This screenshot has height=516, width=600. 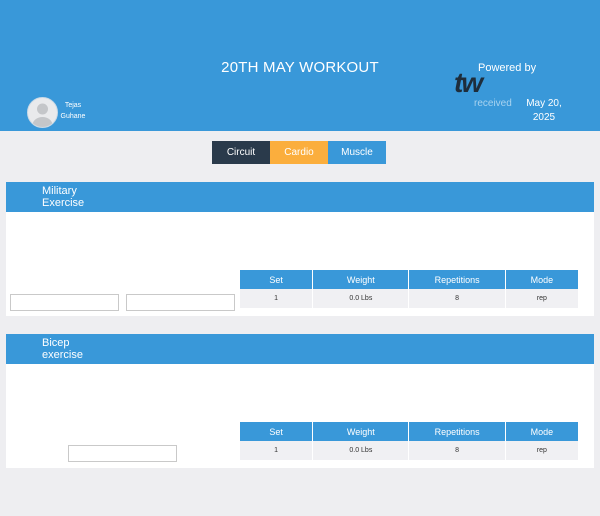 What do you see at coordinates (59, 191) in the screenshot?
I see `exercise-title-line-1: Military` at bounding box center [59, 191].